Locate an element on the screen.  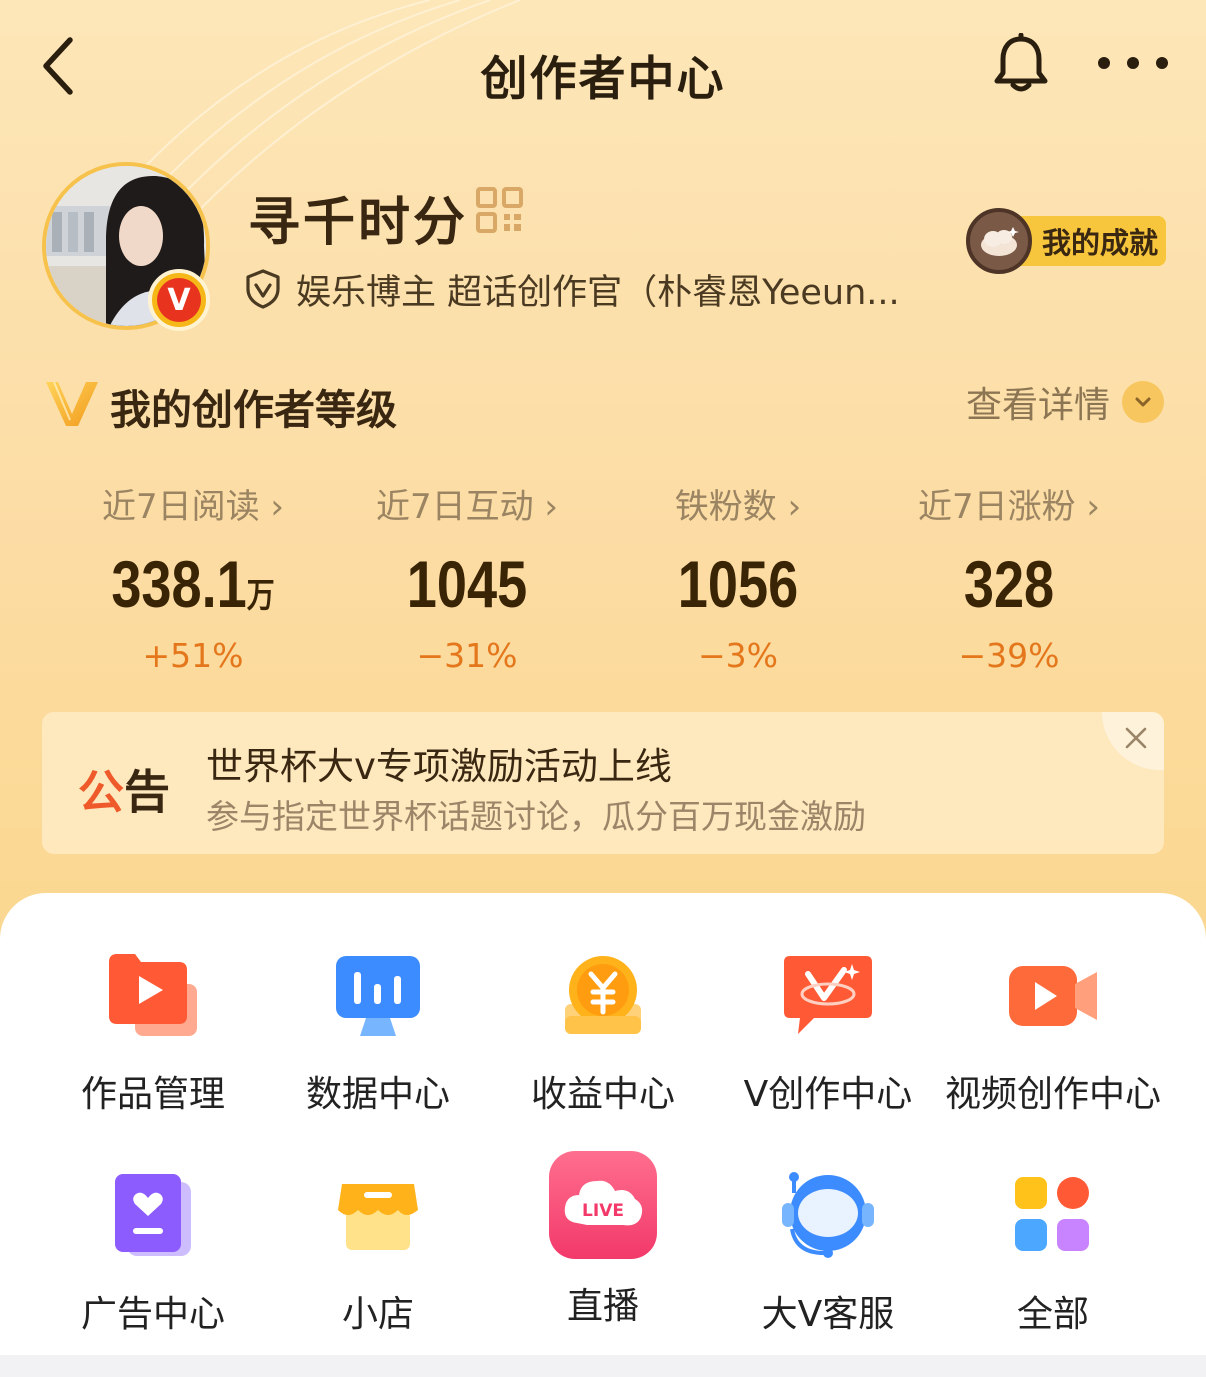
stat-label: 近7日涨粉 › is located at coordinates (1009, 507).